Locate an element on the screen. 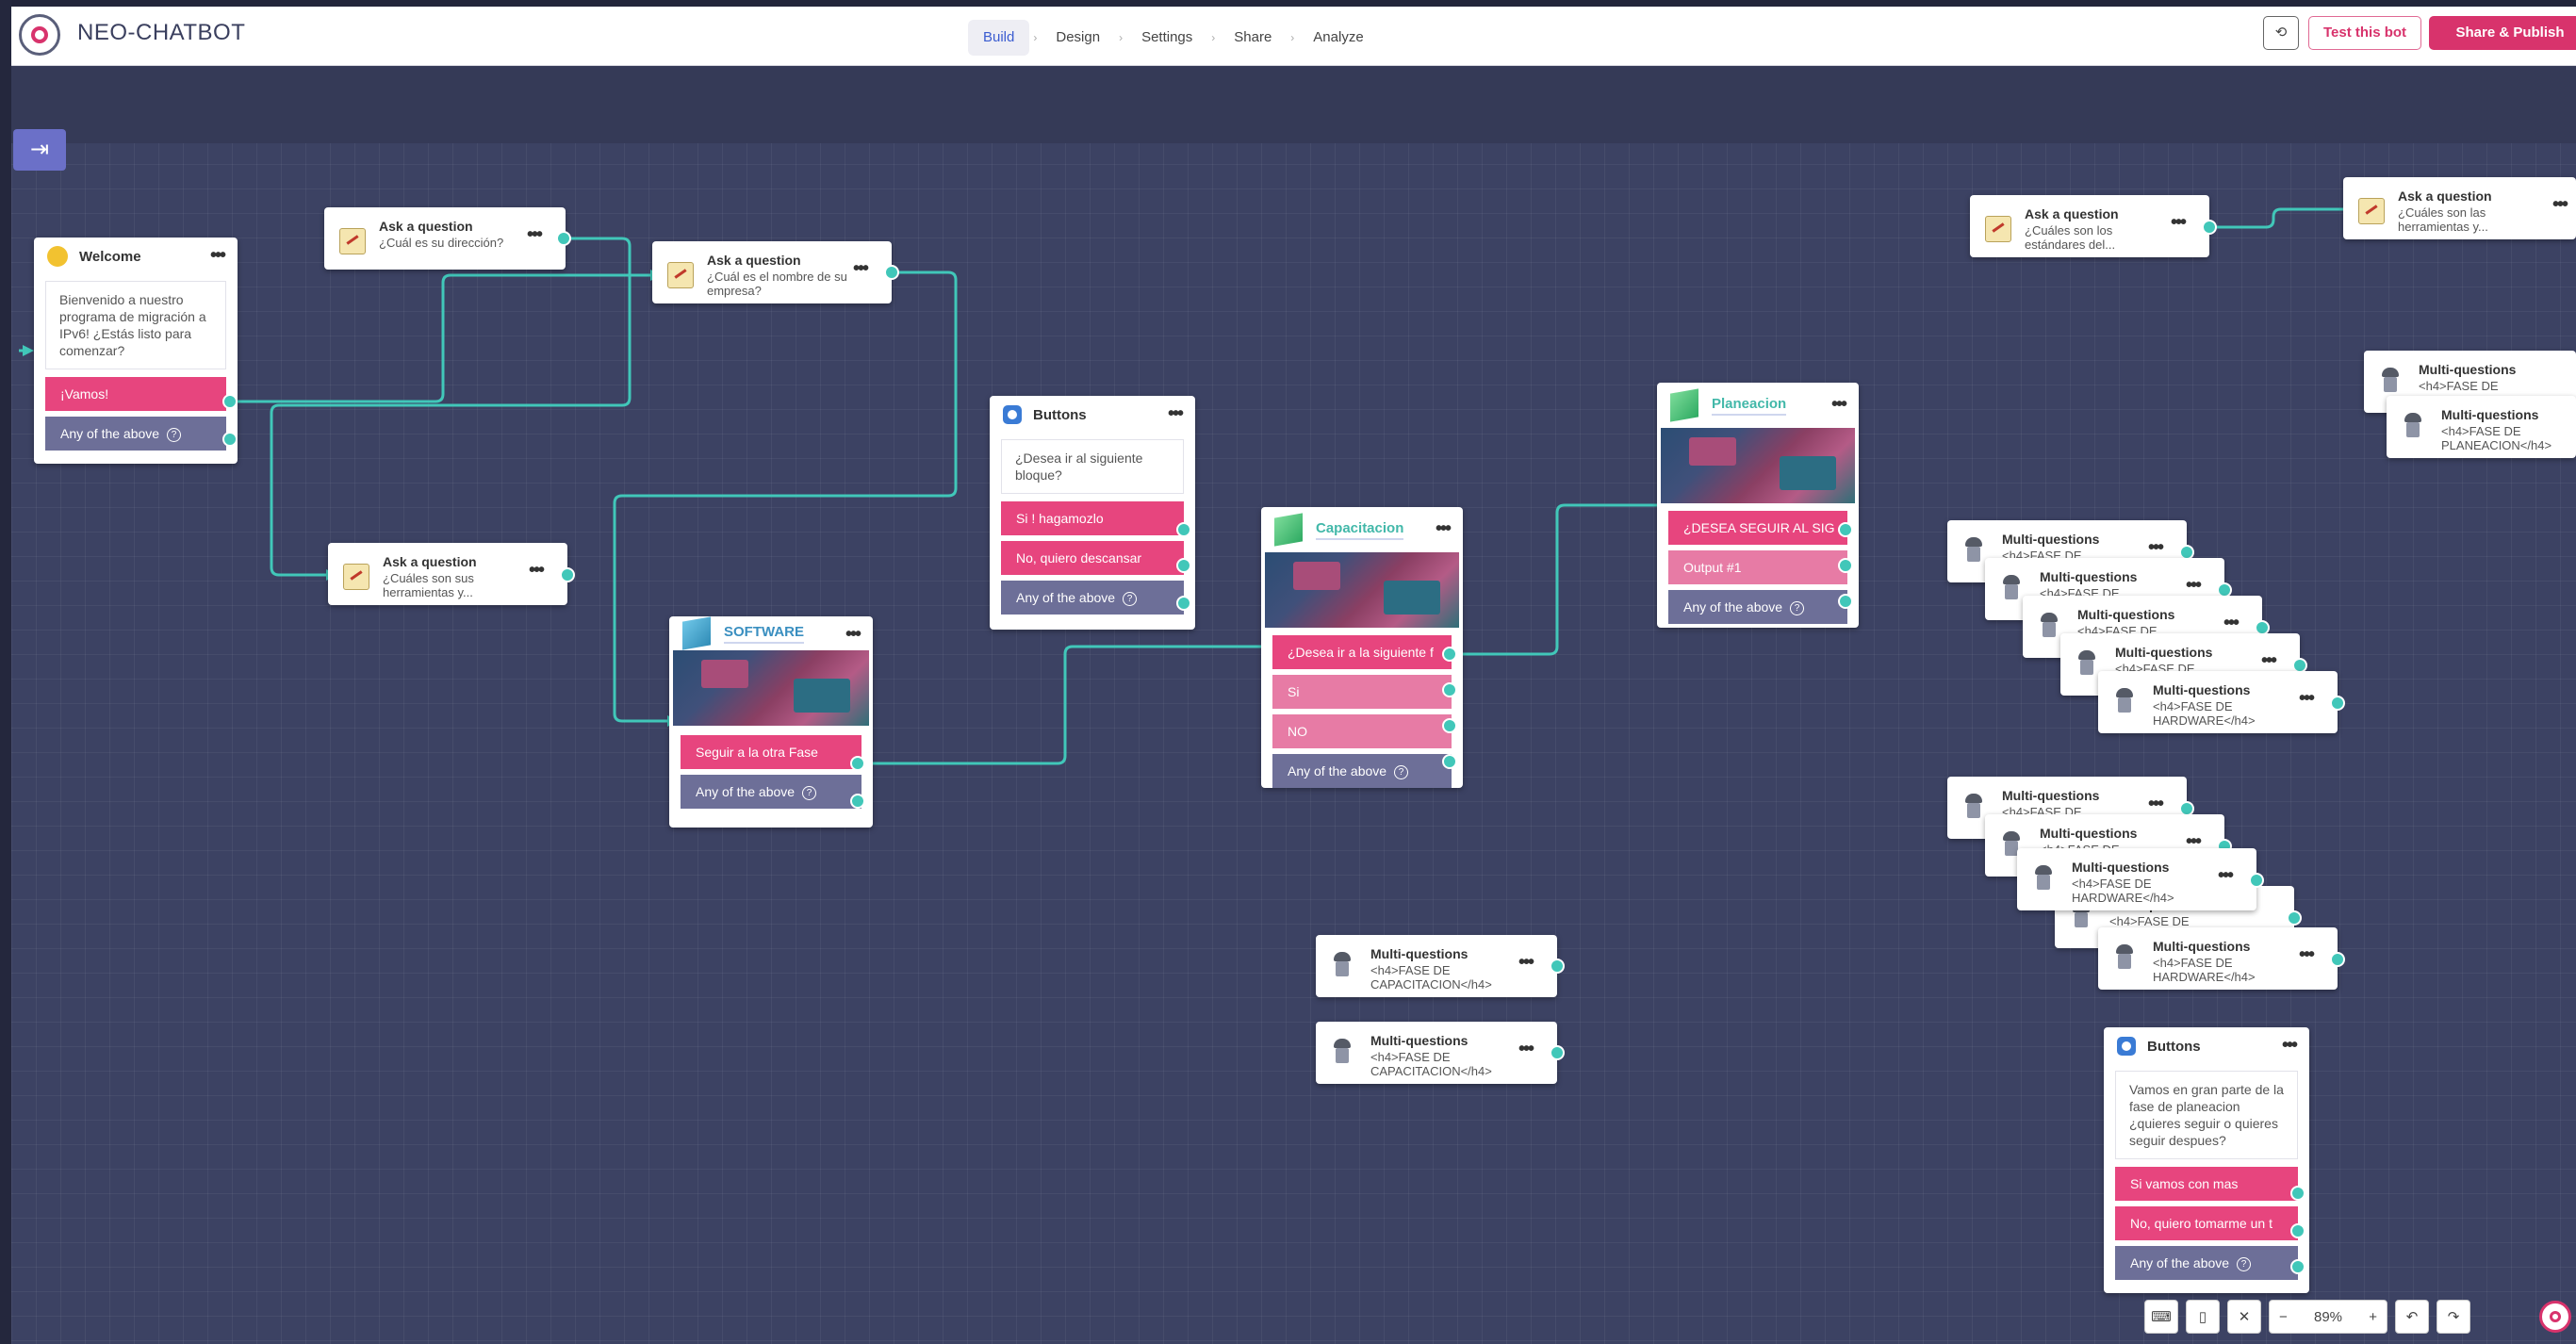 This screenshot has height=1344, width=2576. undo-button: ↶ is located at coordinates (2412, 1317).